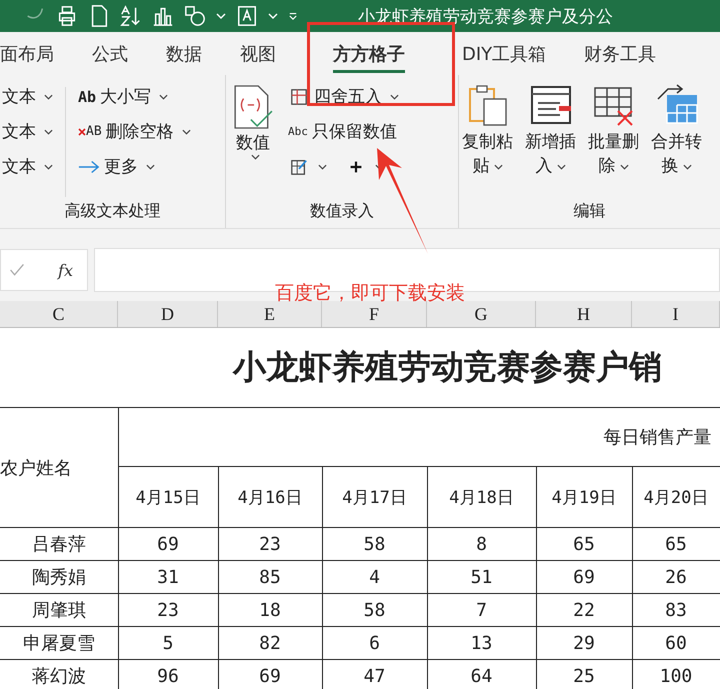 The image size is (720, 689). I want to click on group-label: 高级文本处理, so click(113, 211).